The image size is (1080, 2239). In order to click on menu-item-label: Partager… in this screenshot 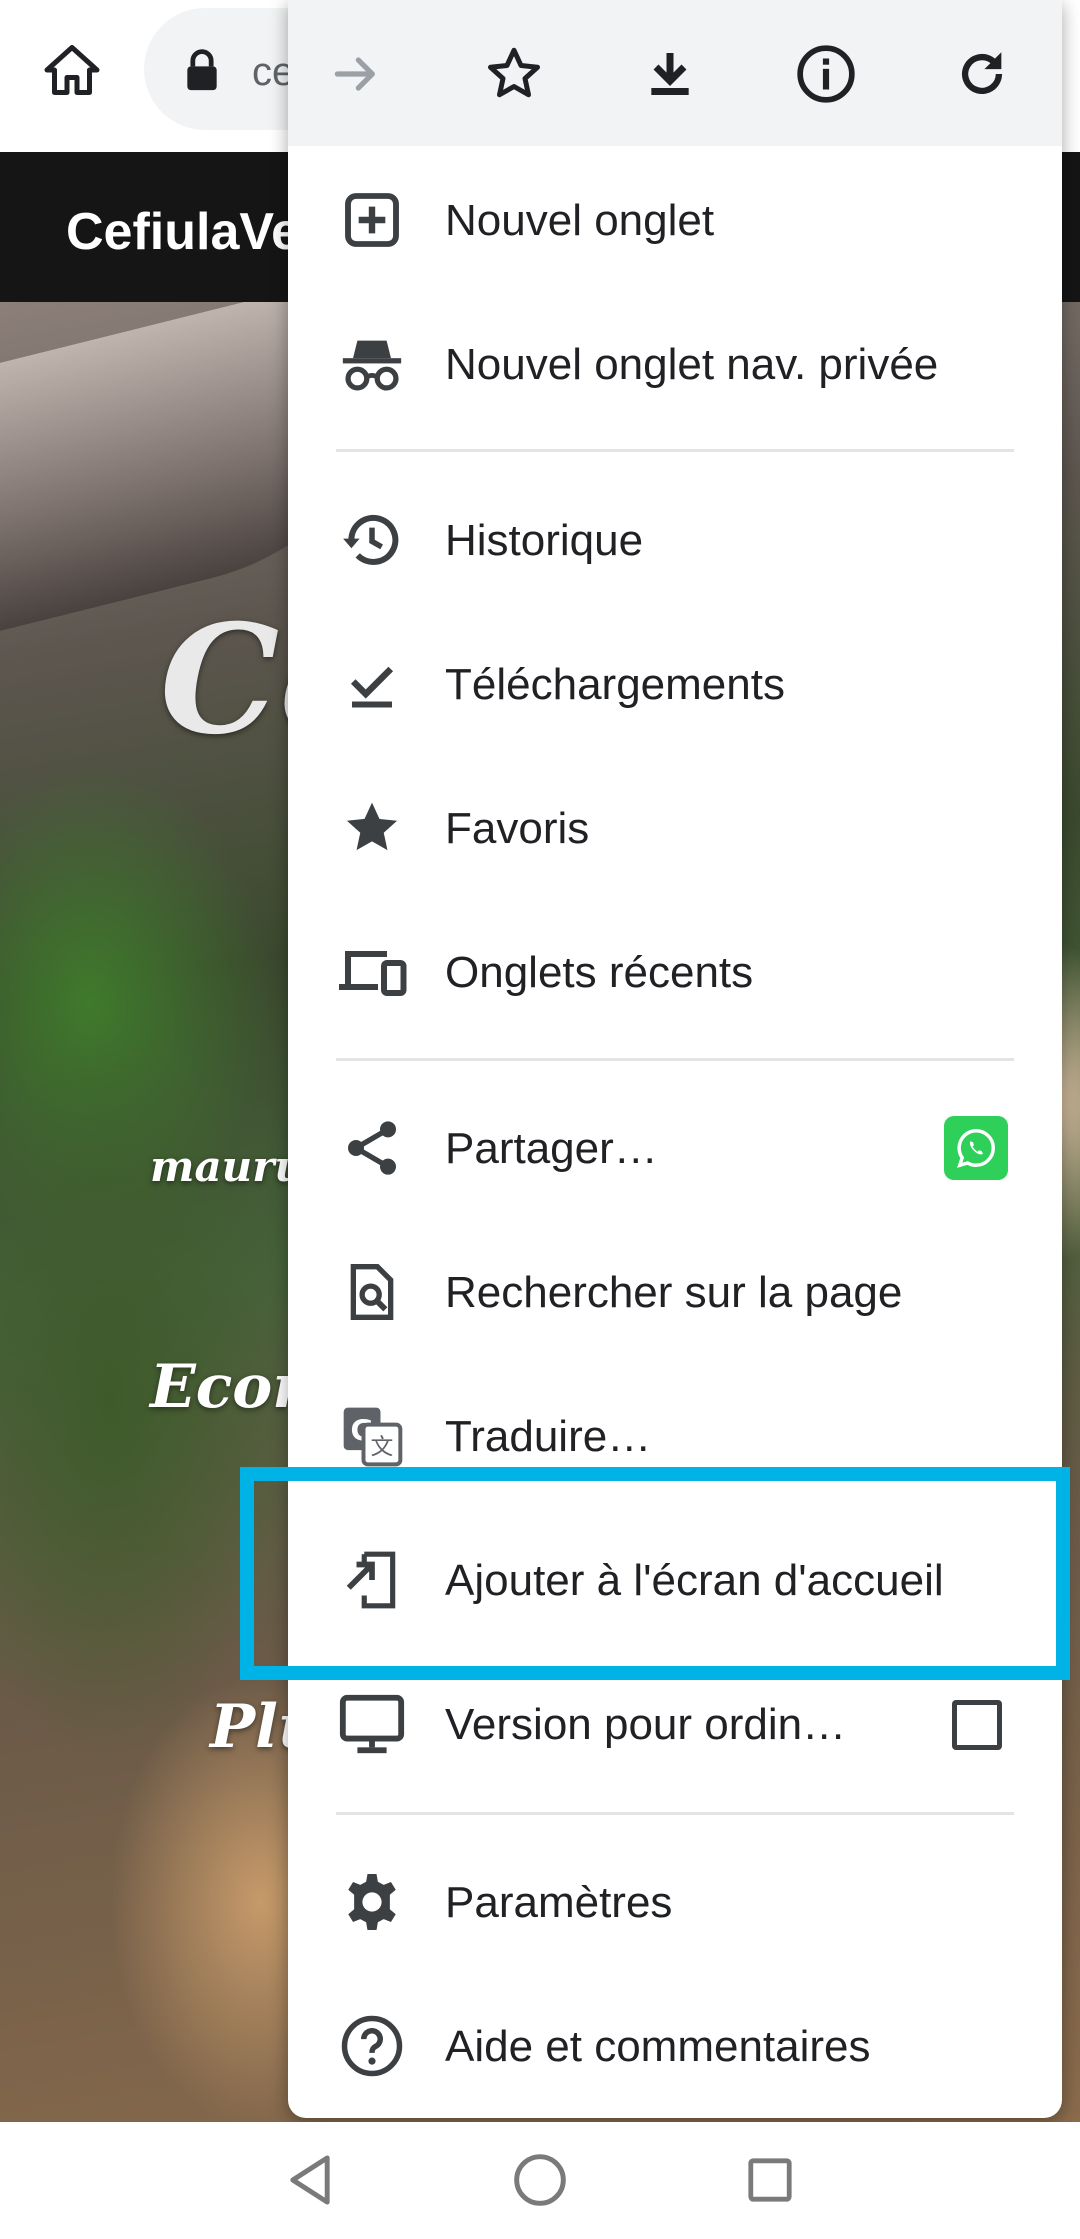, I will do `click(551, 1148)`.